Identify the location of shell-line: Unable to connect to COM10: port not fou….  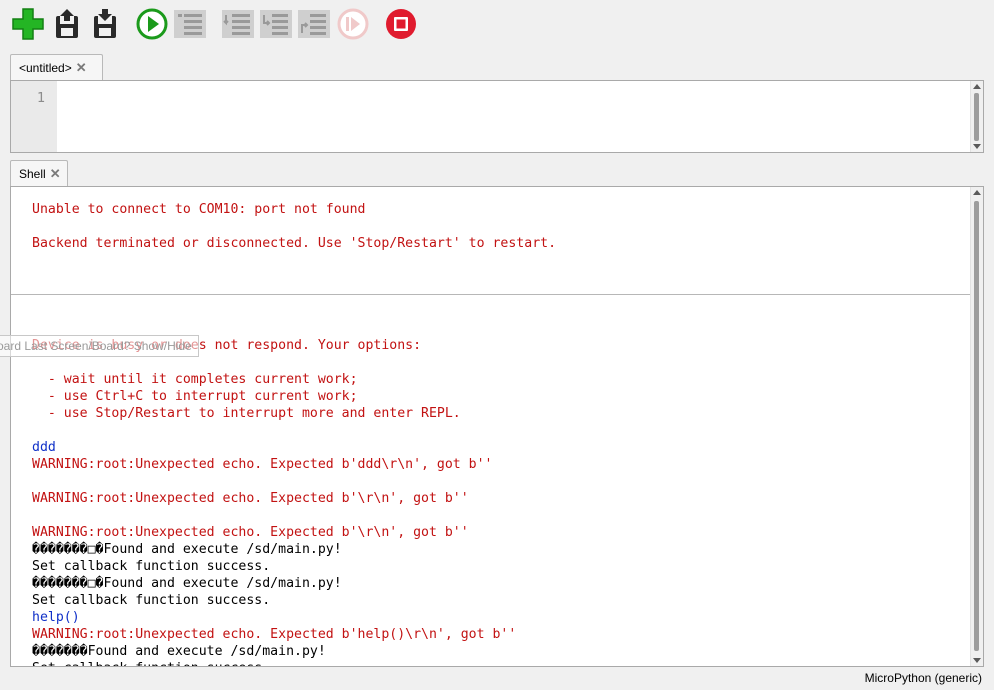
(199, 209).